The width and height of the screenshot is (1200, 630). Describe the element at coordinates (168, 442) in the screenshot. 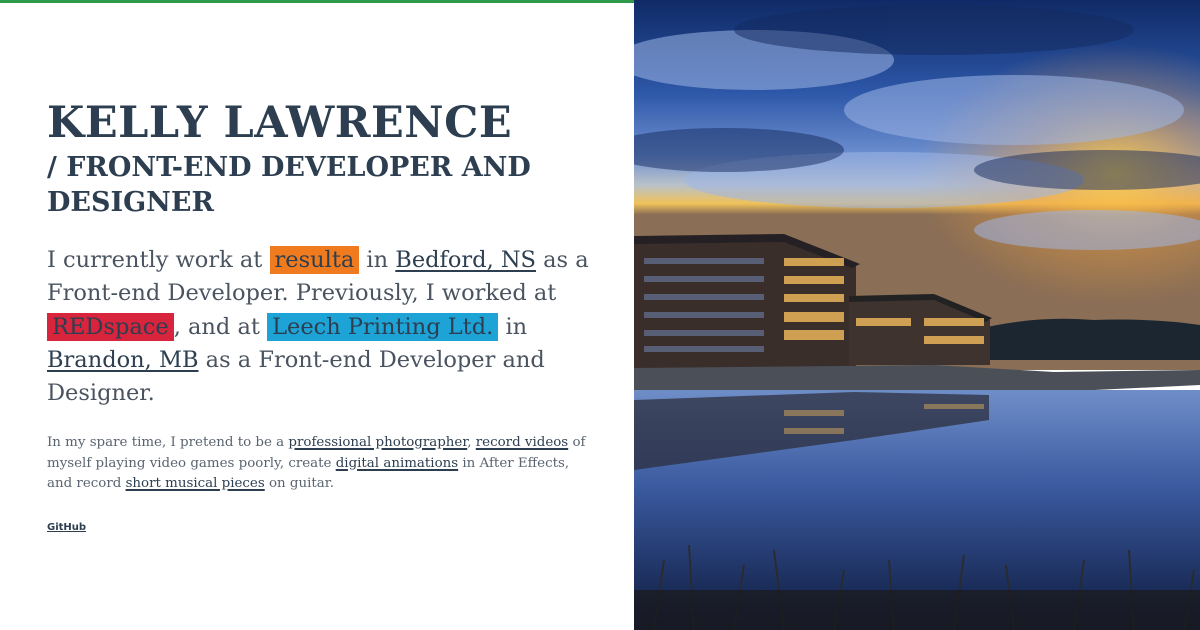

I see `hobbies-text: In my spare time, I pretend to be a` at that location.